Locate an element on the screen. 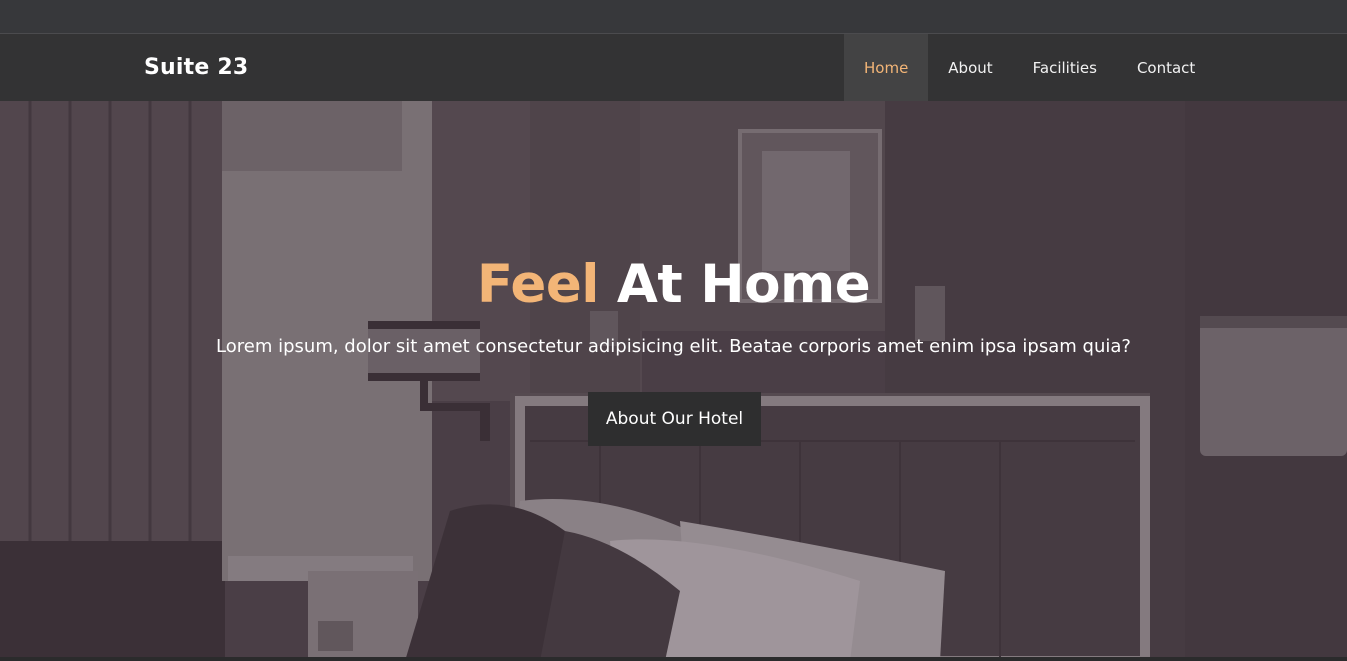  nav-item-facilities: Facilities is located at coordinates (1065, 67).